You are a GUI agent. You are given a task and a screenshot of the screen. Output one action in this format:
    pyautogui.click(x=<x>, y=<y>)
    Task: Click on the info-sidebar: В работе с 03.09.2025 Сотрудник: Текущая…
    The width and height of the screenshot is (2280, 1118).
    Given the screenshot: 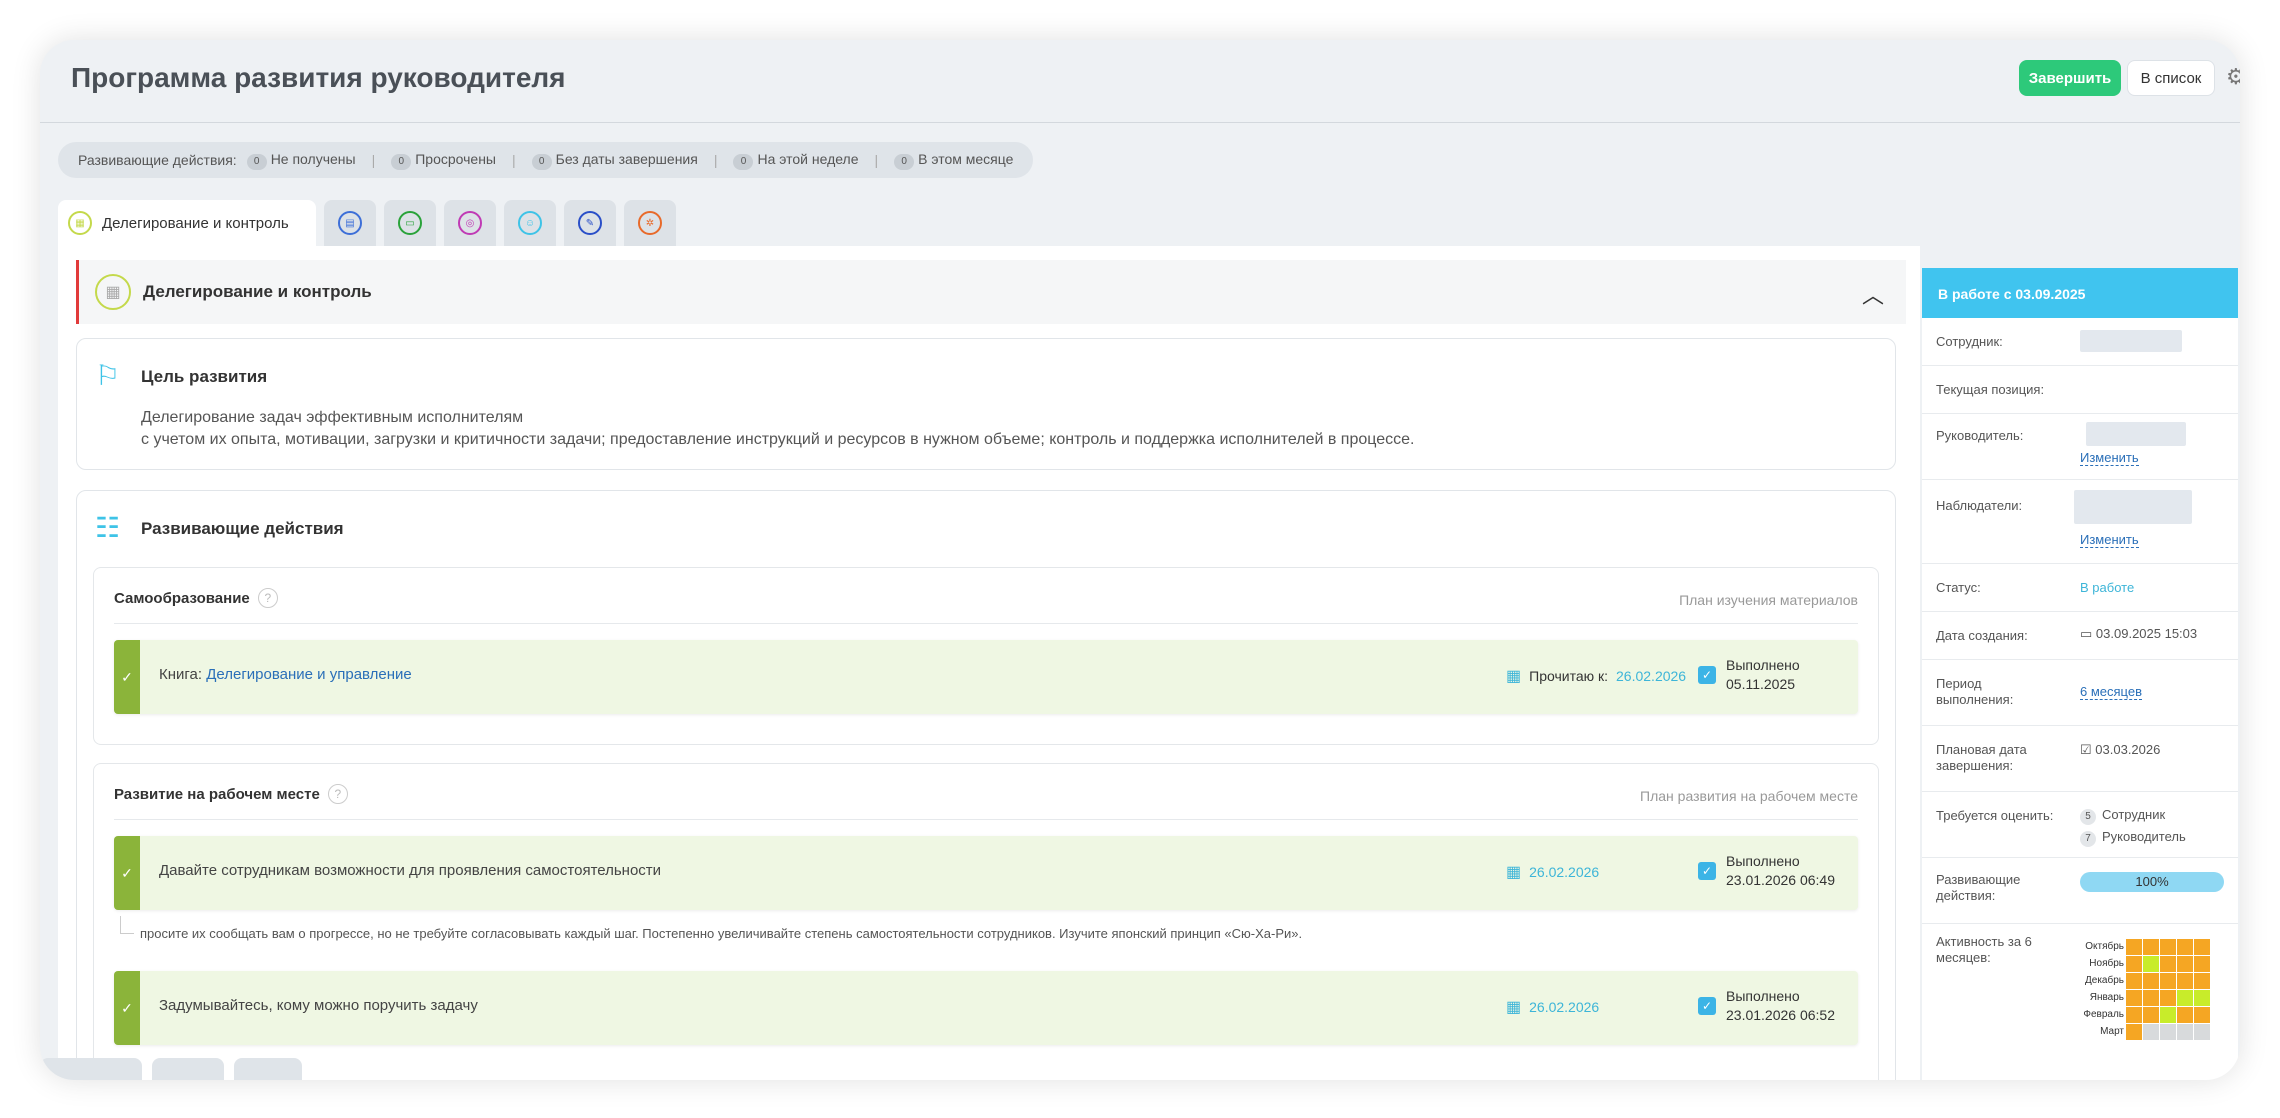 What is the action you would take?
    pyautogui.click(x=2080, y=674)
    